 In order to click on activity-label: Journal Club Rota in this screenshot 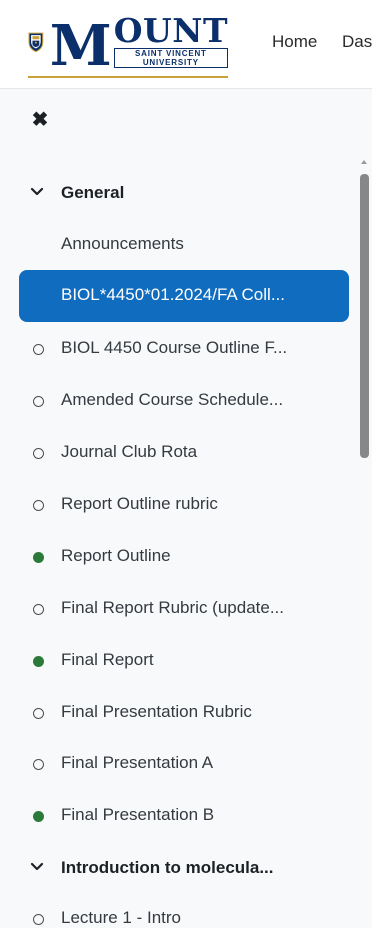, I will do `click(129, 451)`.